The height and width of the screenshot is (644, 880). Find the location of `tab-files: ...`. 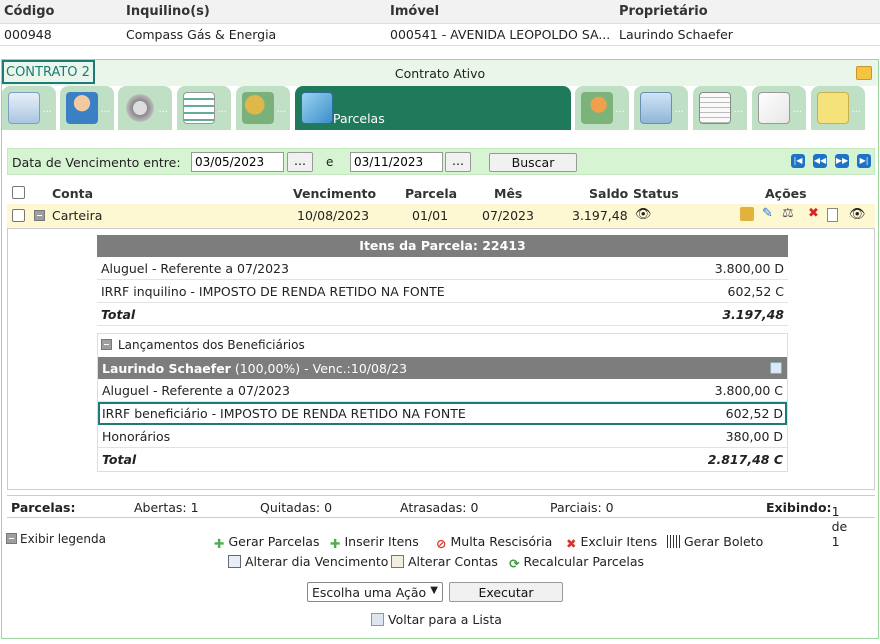

tab-files: ... is located at coordinates (779, 108).